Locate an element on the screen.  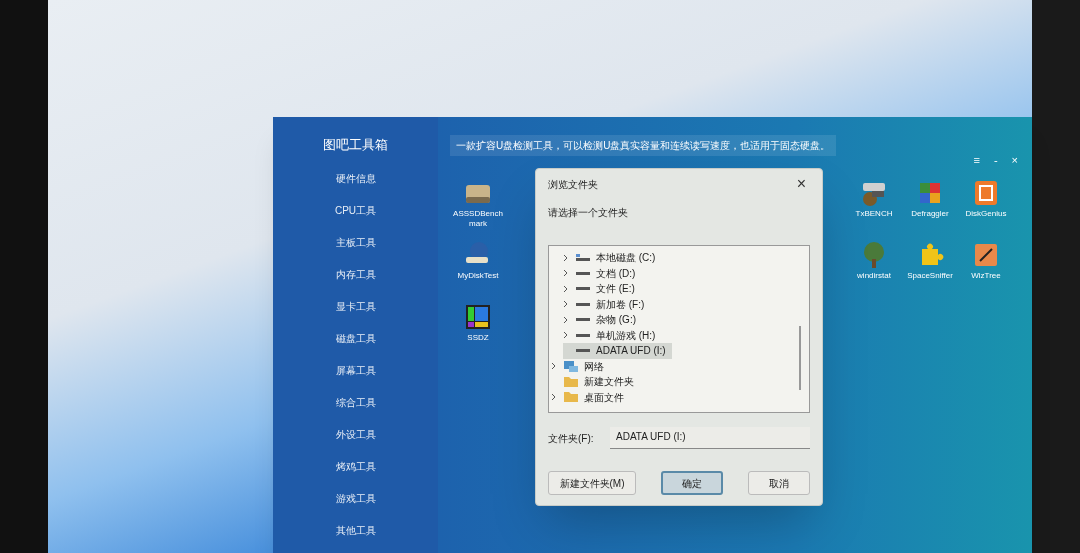
tree-item: 网络 is located at coordinates (580, 366).